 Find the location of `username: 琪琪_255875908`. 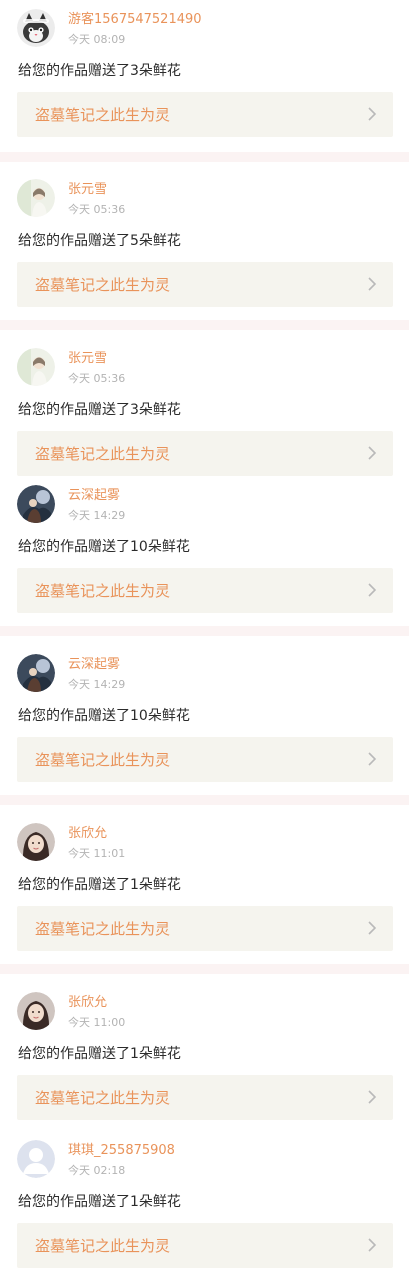

username: 琪琪_255875908 is located at coordinates (121, 1151).